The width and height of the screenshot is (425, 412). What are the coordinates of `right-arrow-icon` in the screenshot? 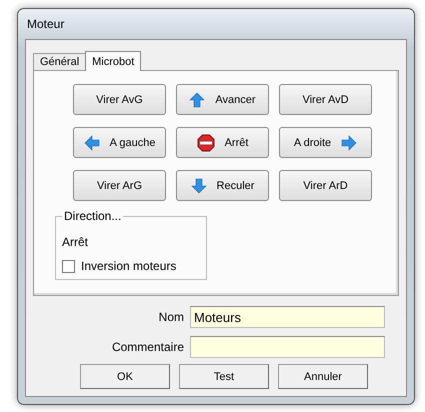 It's located at (349, 142).